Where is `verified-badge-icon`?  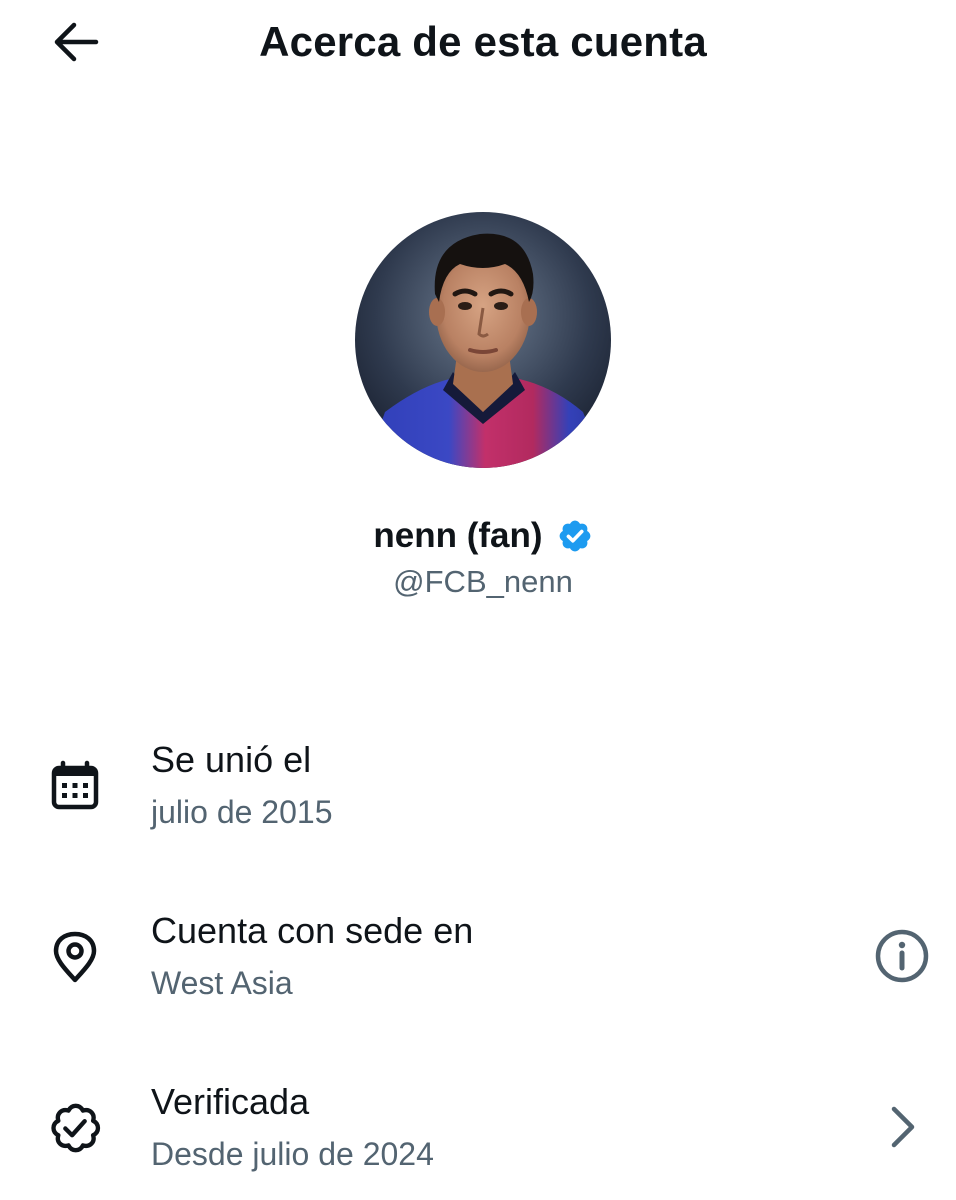 verified-badge-icon is located at coordinates (574, 536).